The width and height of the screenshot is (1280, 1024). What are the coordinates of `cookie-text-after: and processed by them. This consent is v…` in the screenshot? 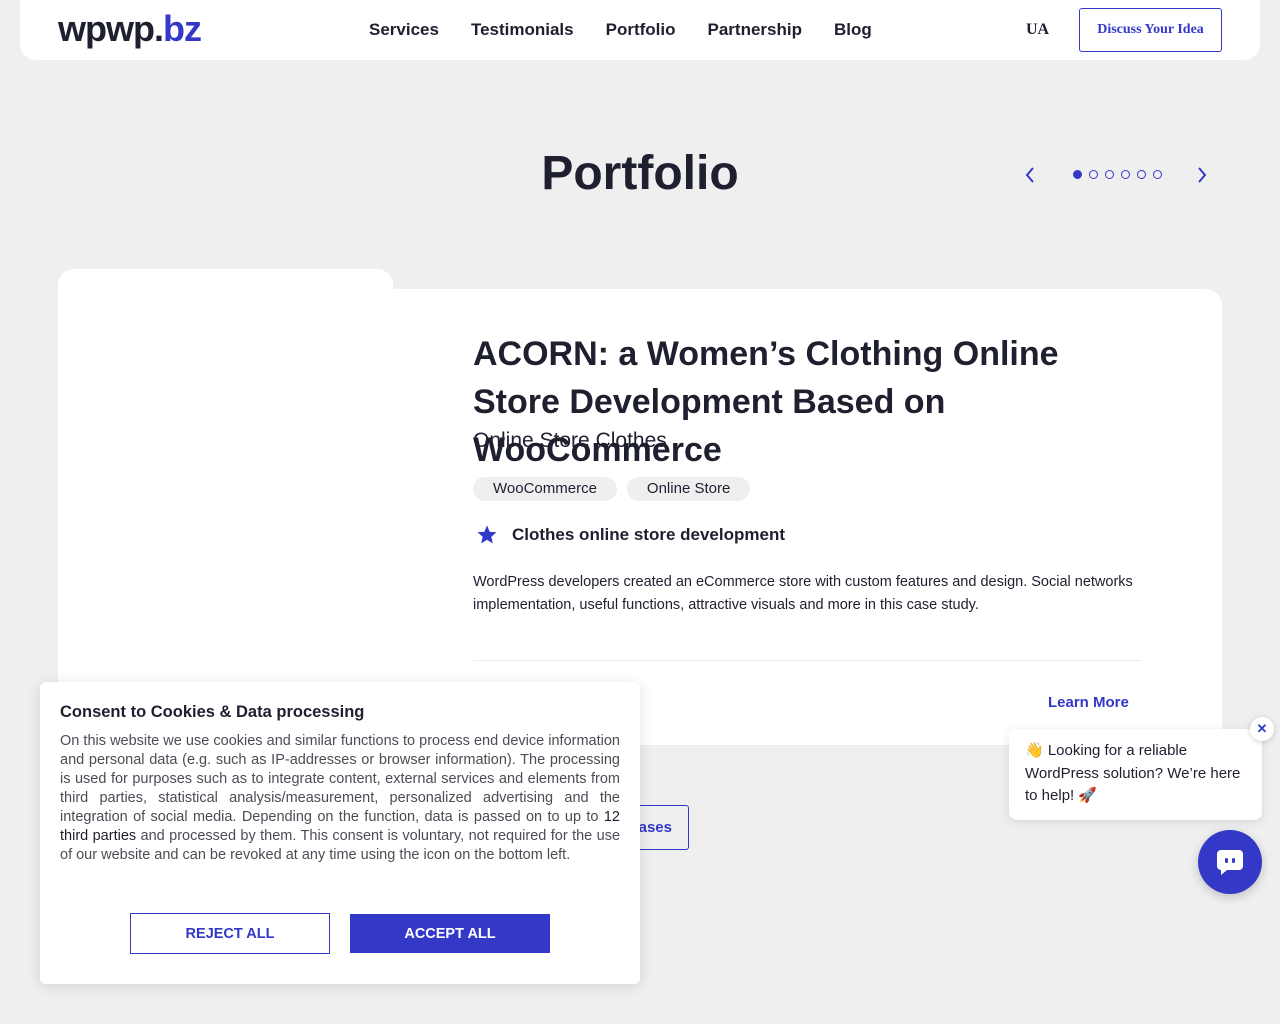 It's located at (340, 845).